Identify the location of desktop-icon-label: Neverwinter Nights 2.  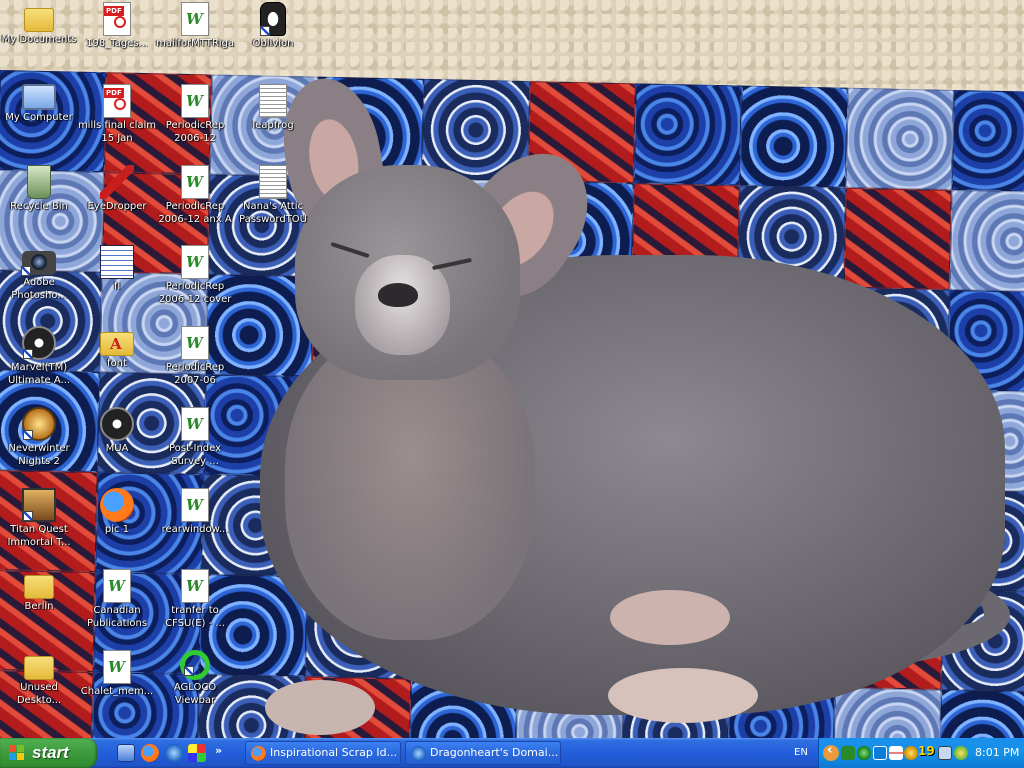
(39, 455).